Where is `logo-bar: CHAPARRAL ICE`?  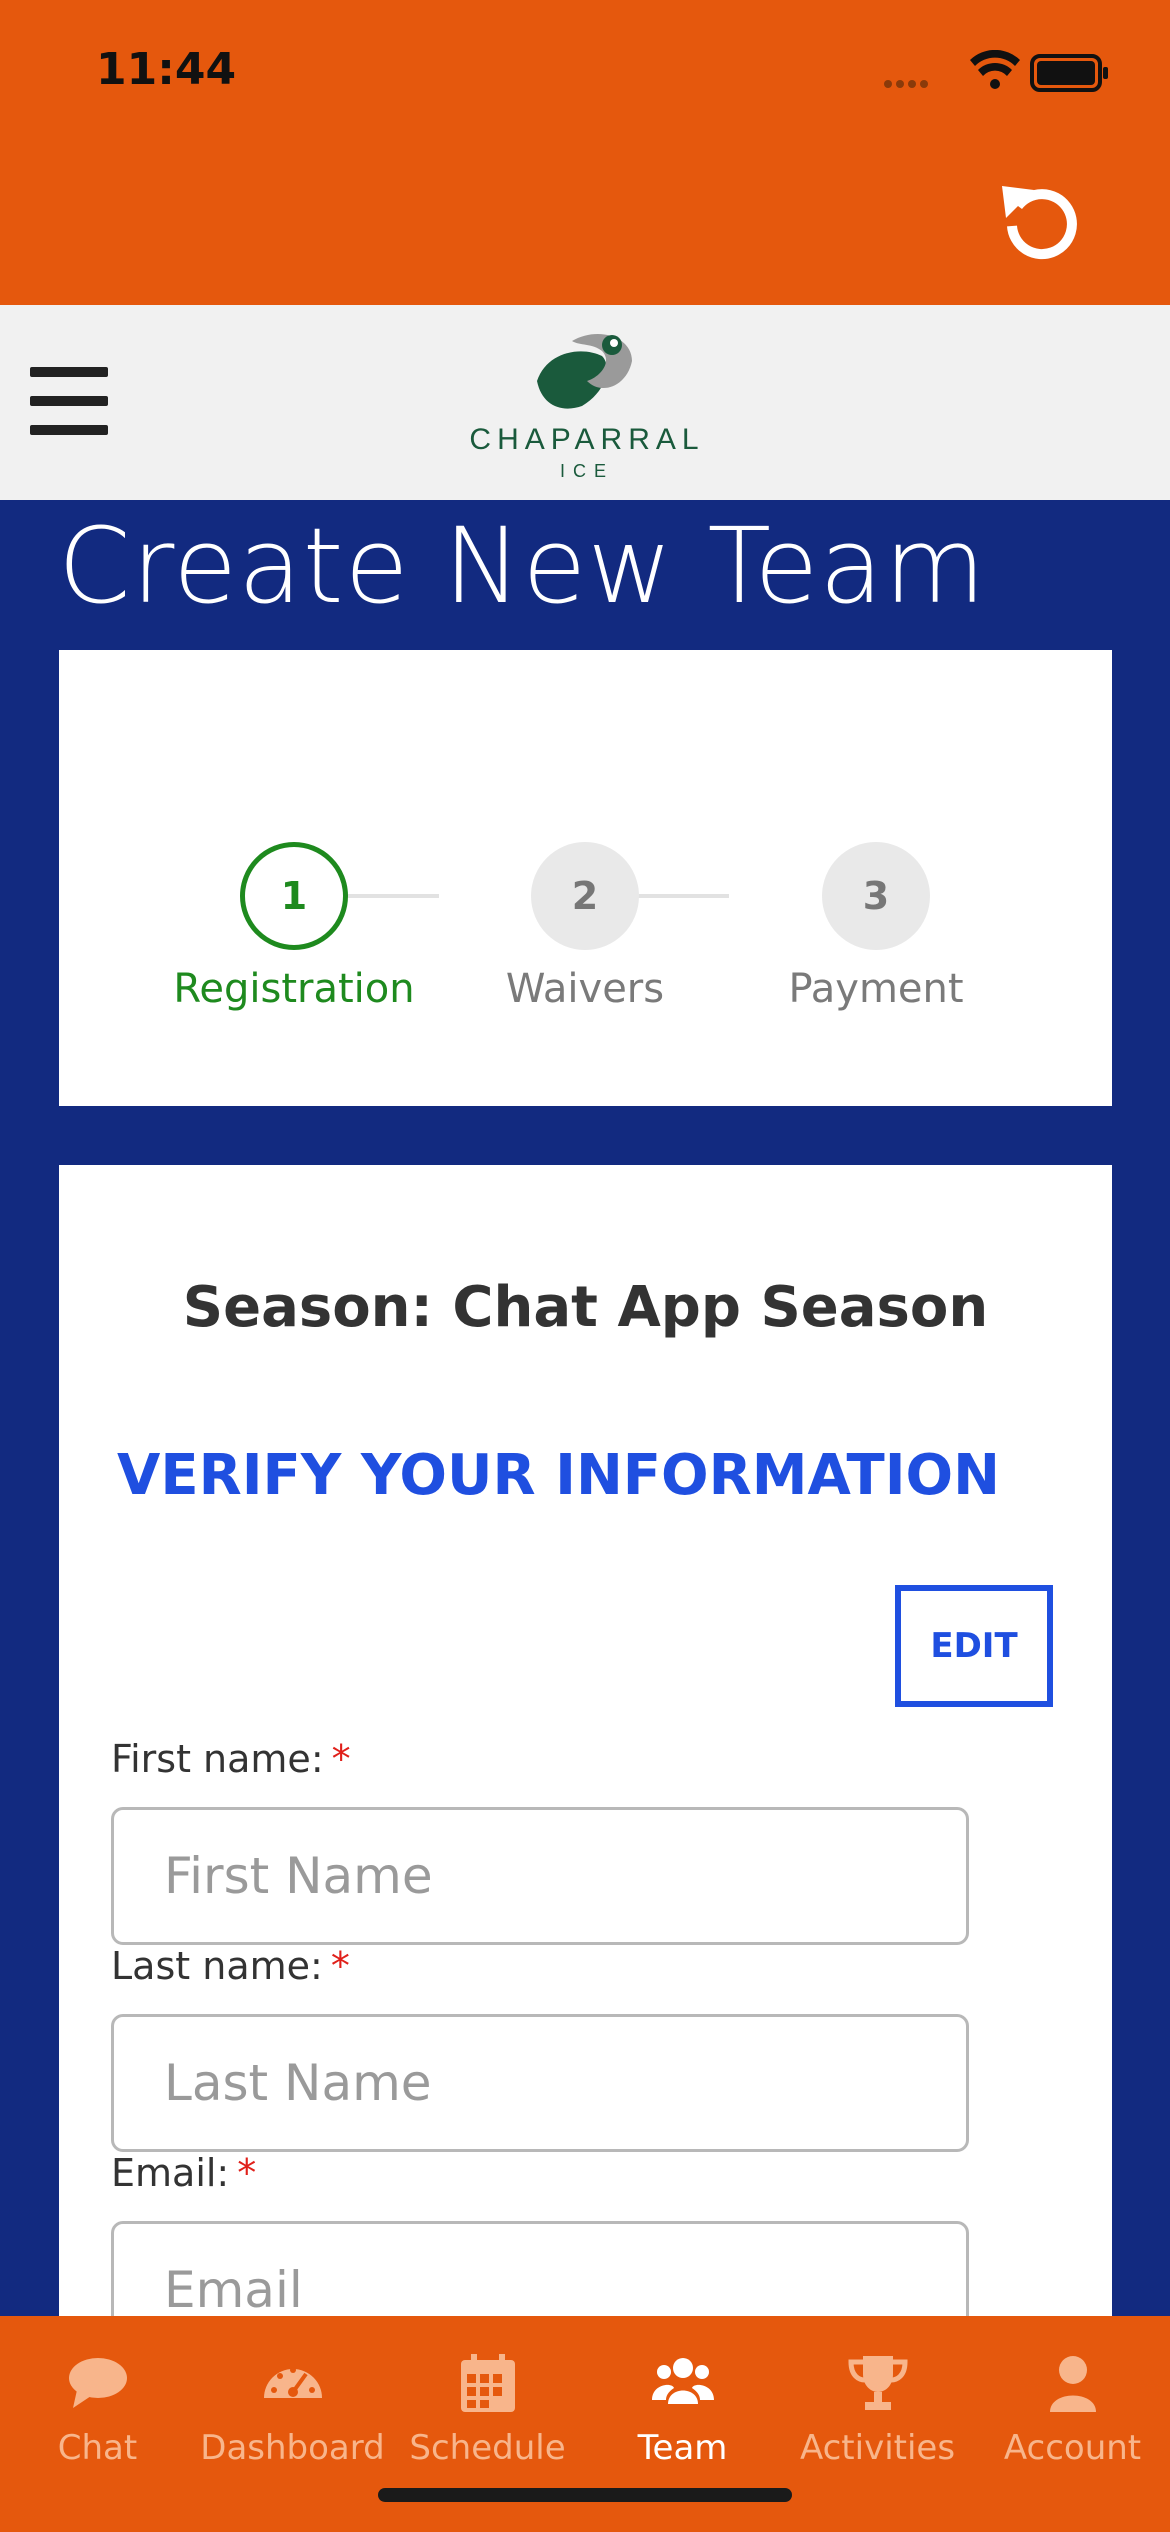
logo-bar: CHAPARRAL ICE is located at coordinates (585, 402).